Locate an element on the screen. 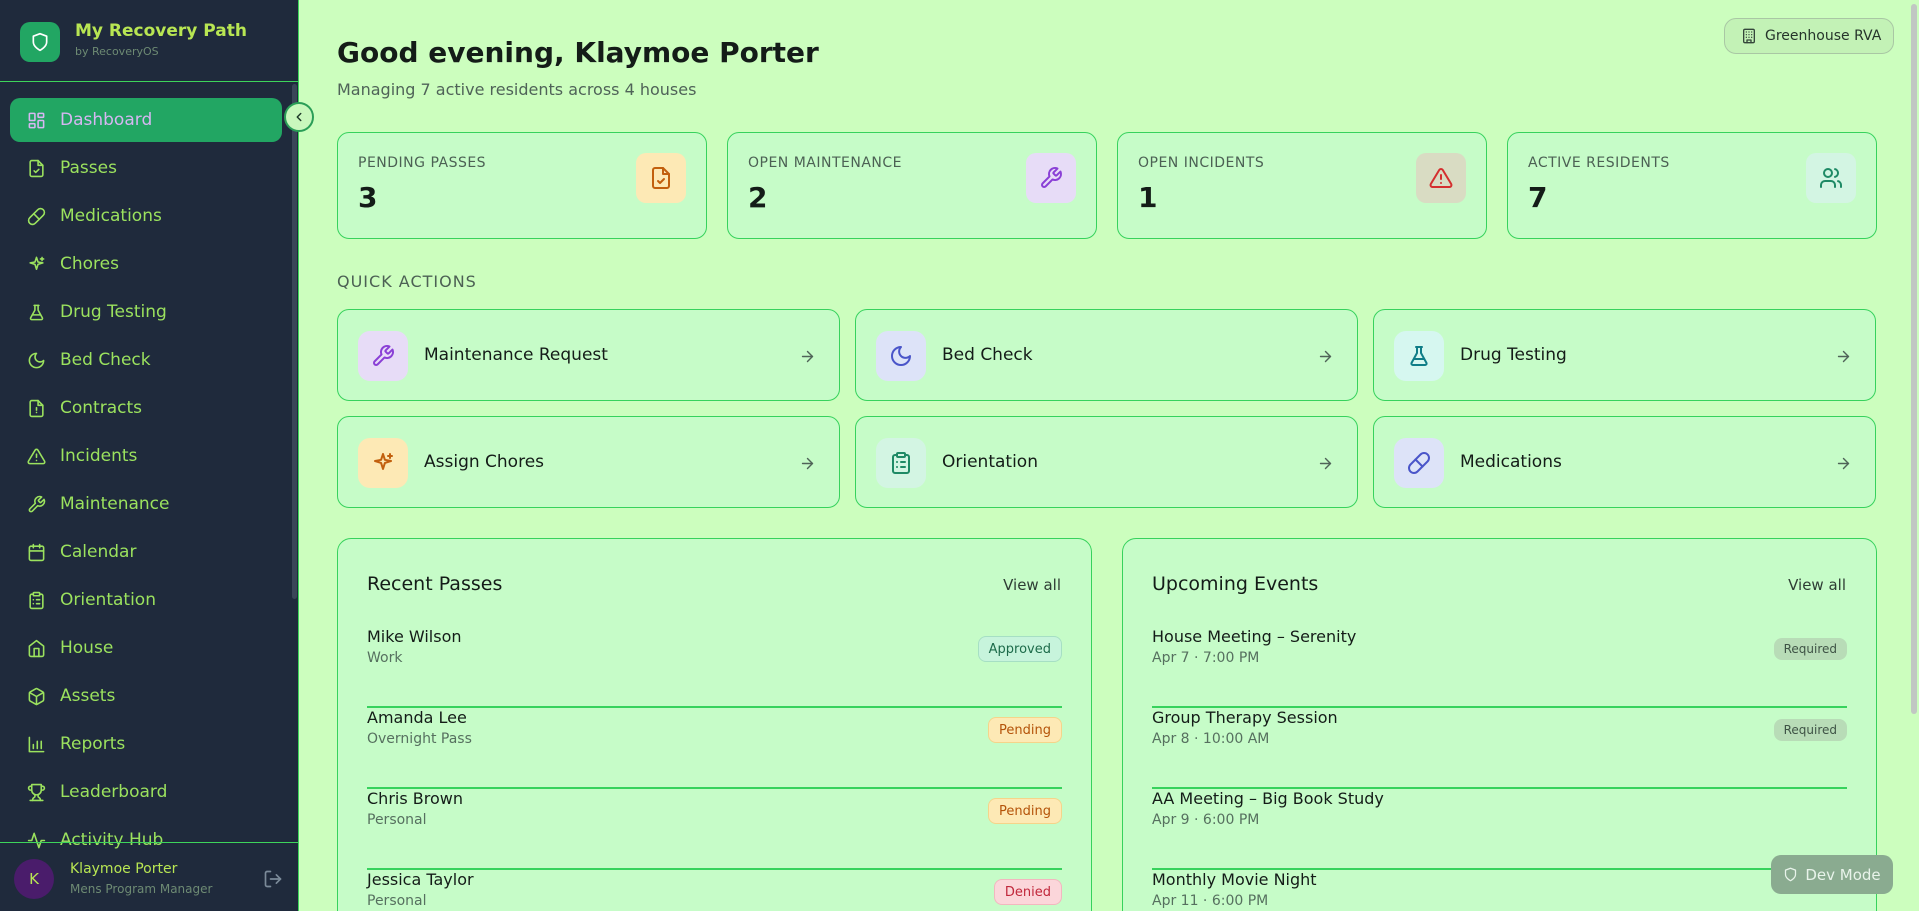 This screenshot has height=911, width=1919. stat-card-pending-passes: PENDING PASSES 3 is located at coordinates (522, 185).